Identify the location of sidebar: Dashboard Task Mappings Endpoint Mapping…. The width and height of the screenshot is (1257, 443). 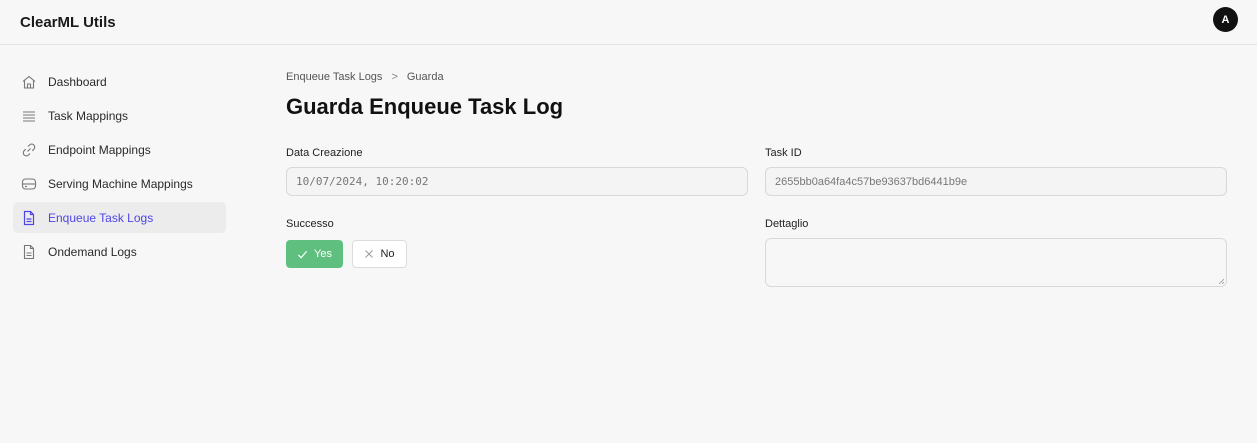
(119, 168).